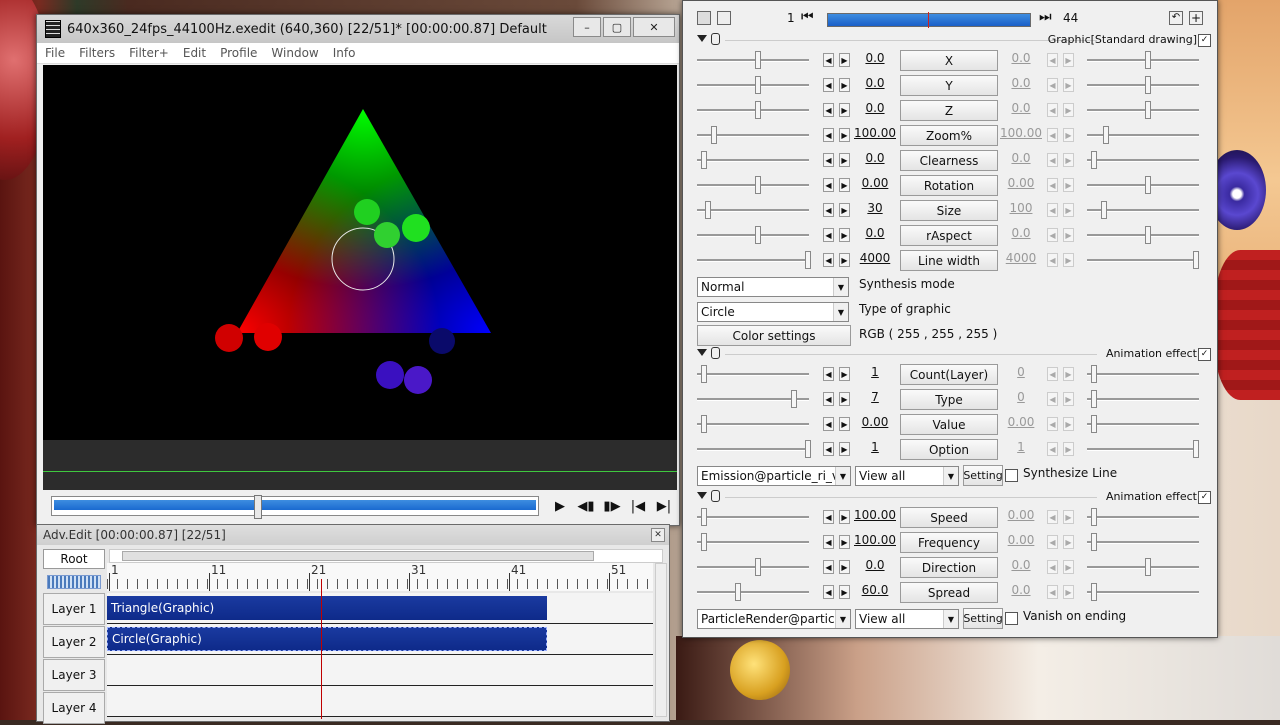  I want to click on timeline-hscroll, so click(386, 556).